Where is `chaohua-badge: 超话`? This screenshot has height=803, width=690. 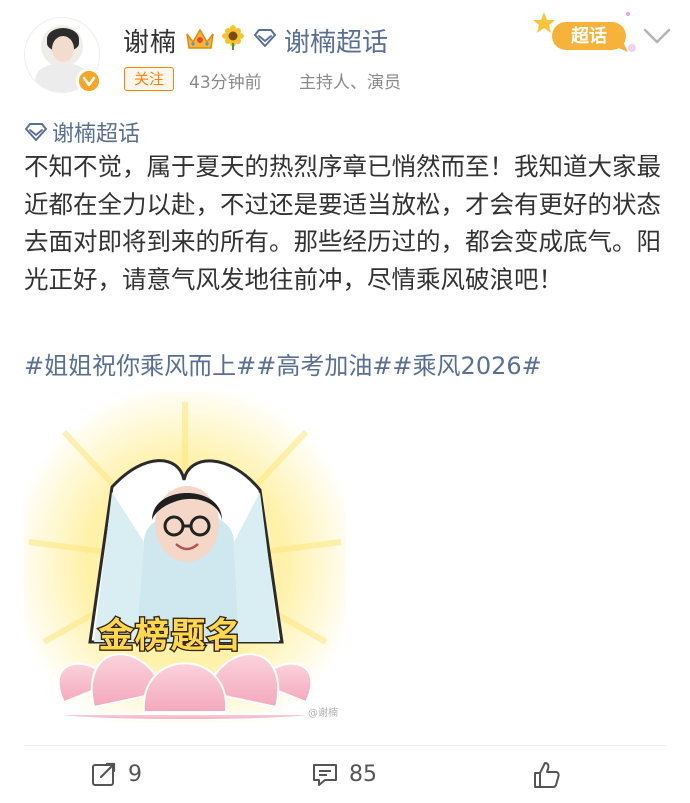 chaohua-badge: 超话 is located at coordinates (585, 32).